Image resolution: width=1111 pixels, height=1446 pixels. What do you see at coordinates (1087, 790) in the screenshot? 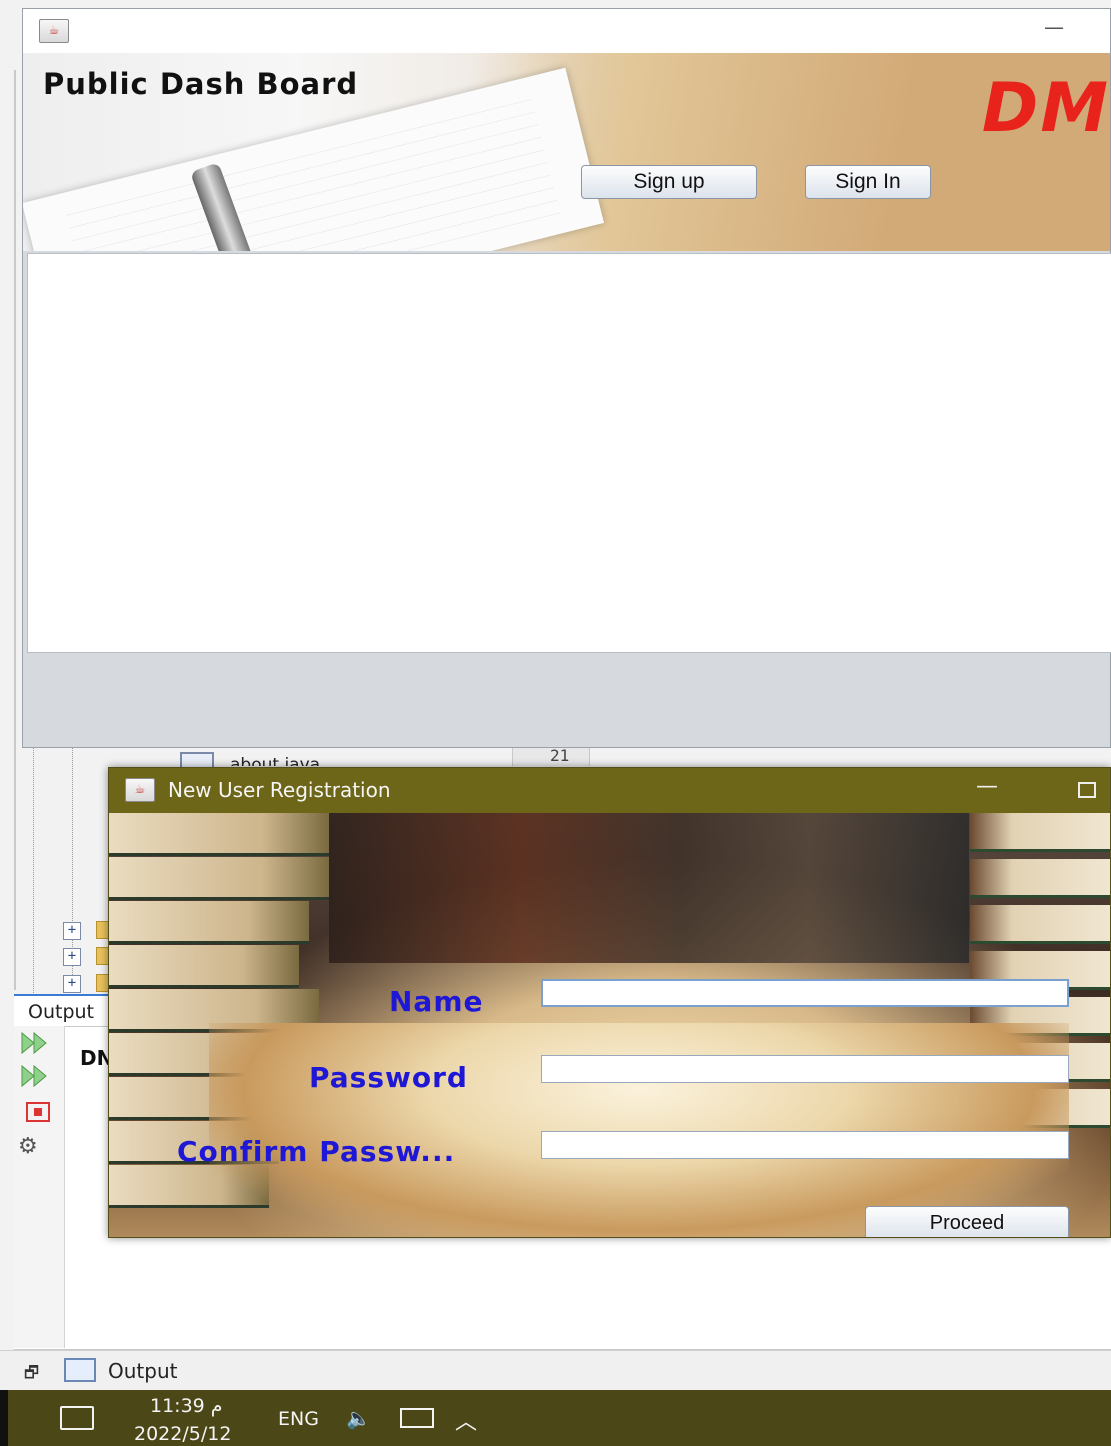
I see `maximize-icon` at bounding box center [1087, 790].